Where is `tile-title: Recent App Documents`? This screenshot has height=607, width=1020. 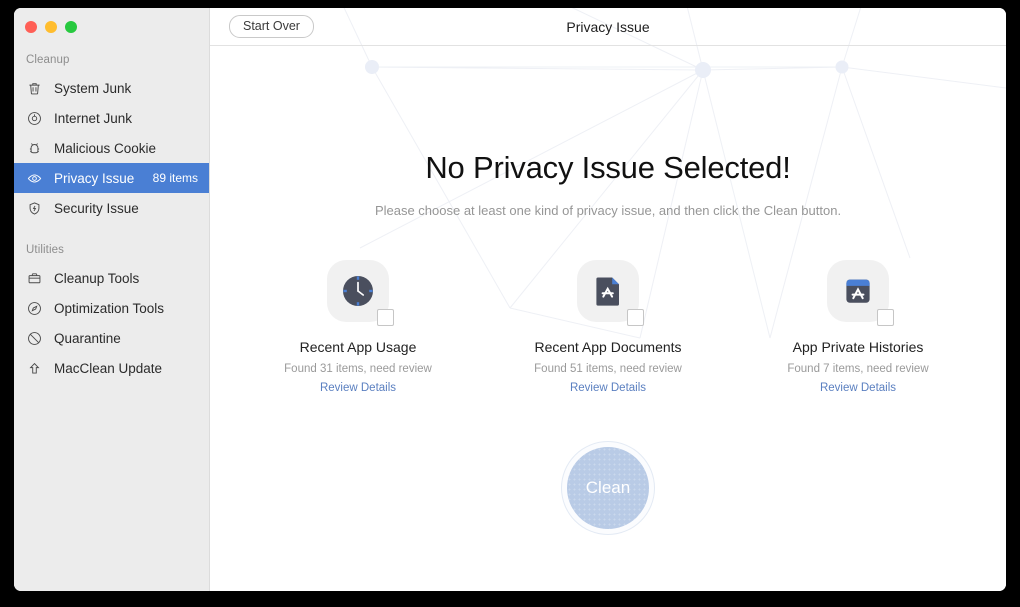 tile-title: Recent App Documents is located at coordinates (608, 347).